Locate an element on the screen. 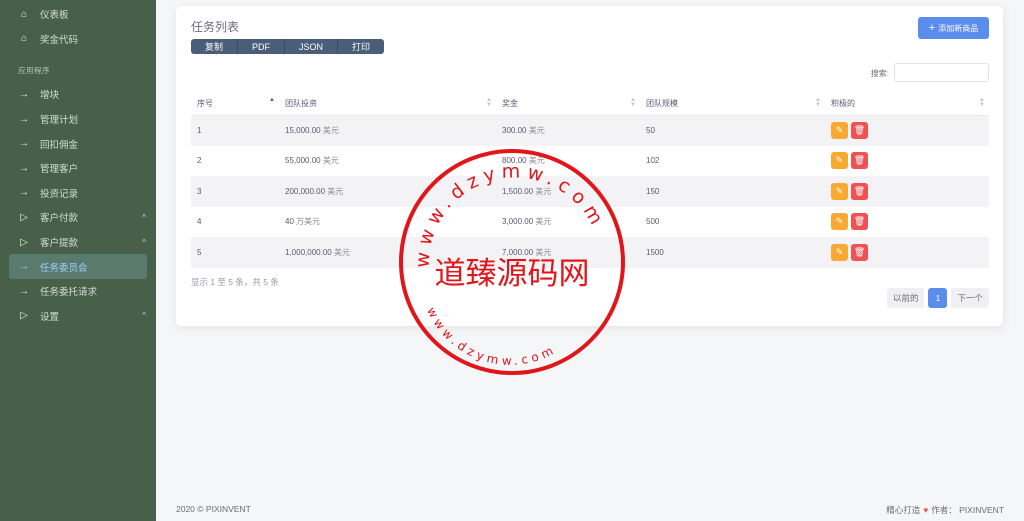 The width and height of the screenshot is (1024, 521). table-row: 1 15,000.00 美元 300.00 美元 50 ✎ 🗑 is located at coordinates (590, 130).